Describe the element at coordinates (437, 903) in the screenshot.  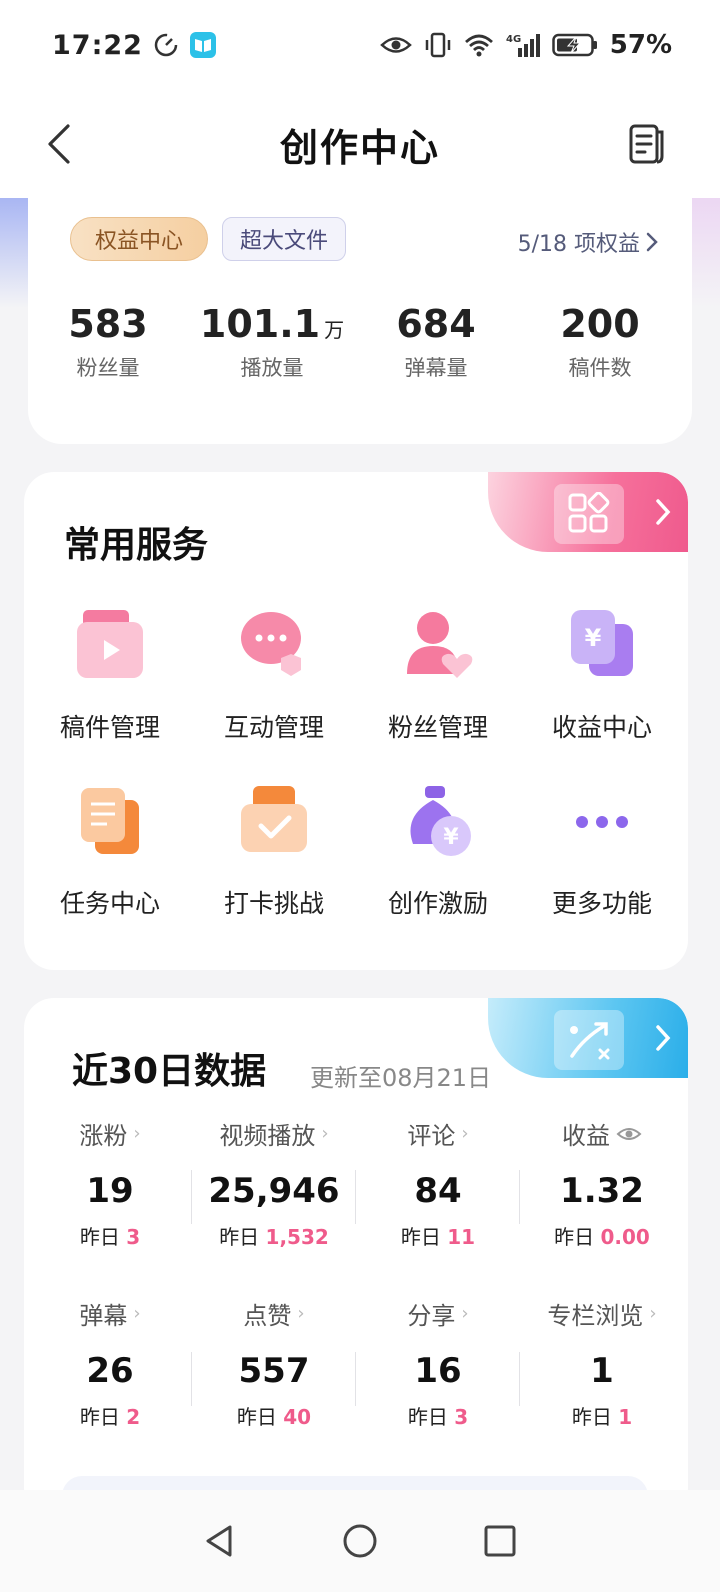
I see `service-label: 创作激励` at that location.